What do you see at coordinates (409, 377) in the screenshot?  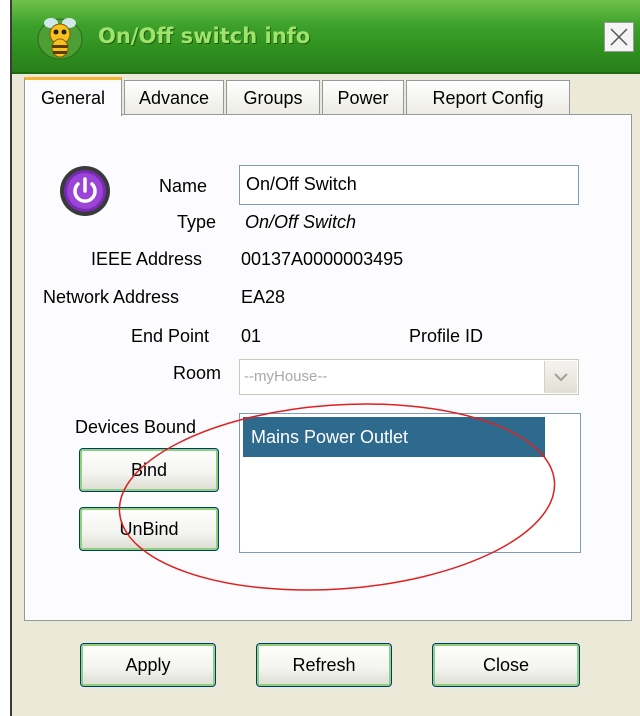 I see `room-select: --myHouse--` at bounding box center [409, 377].